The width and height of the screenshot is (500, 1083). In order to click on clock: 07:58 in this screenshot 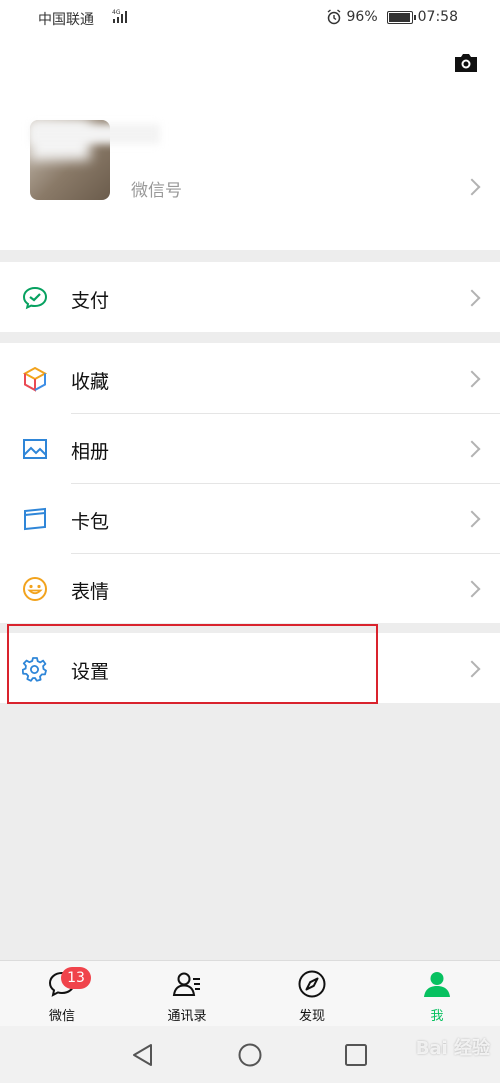, I will do `click(437, 17)`.